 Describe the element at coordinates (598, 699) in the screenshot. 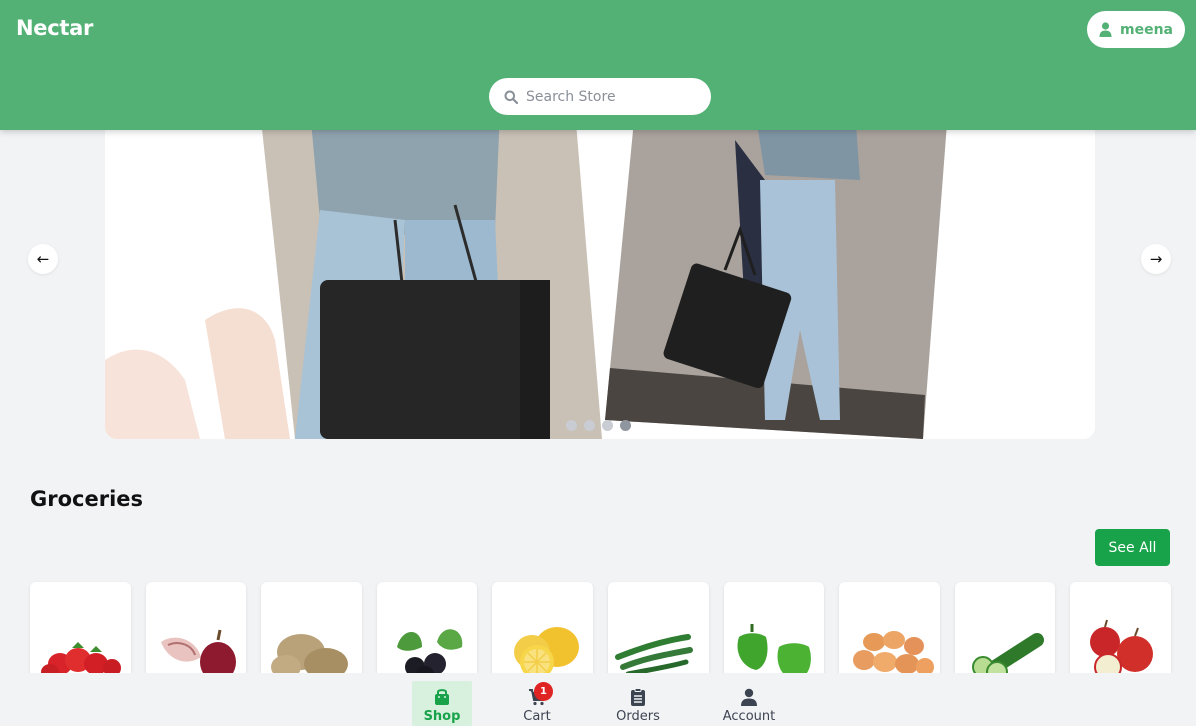

I see `bottom-navigation: Shop Cart Orders Account` at that location.